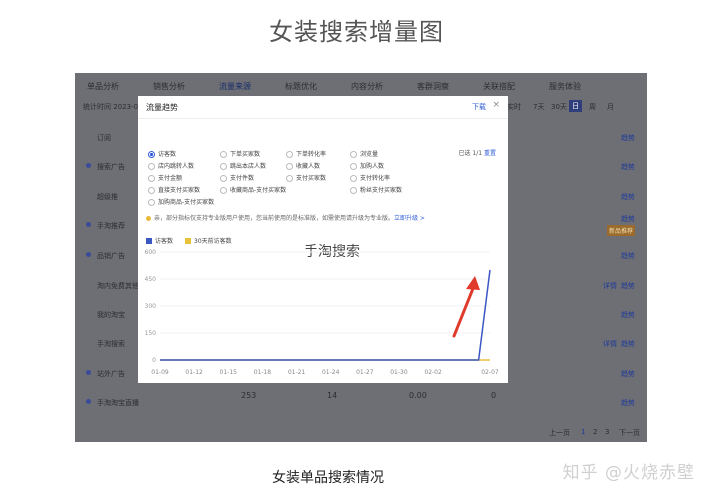  Describe the element at coordinates (364, 153) in the screenshot. I see `metric-option: 浏览量` at that location.